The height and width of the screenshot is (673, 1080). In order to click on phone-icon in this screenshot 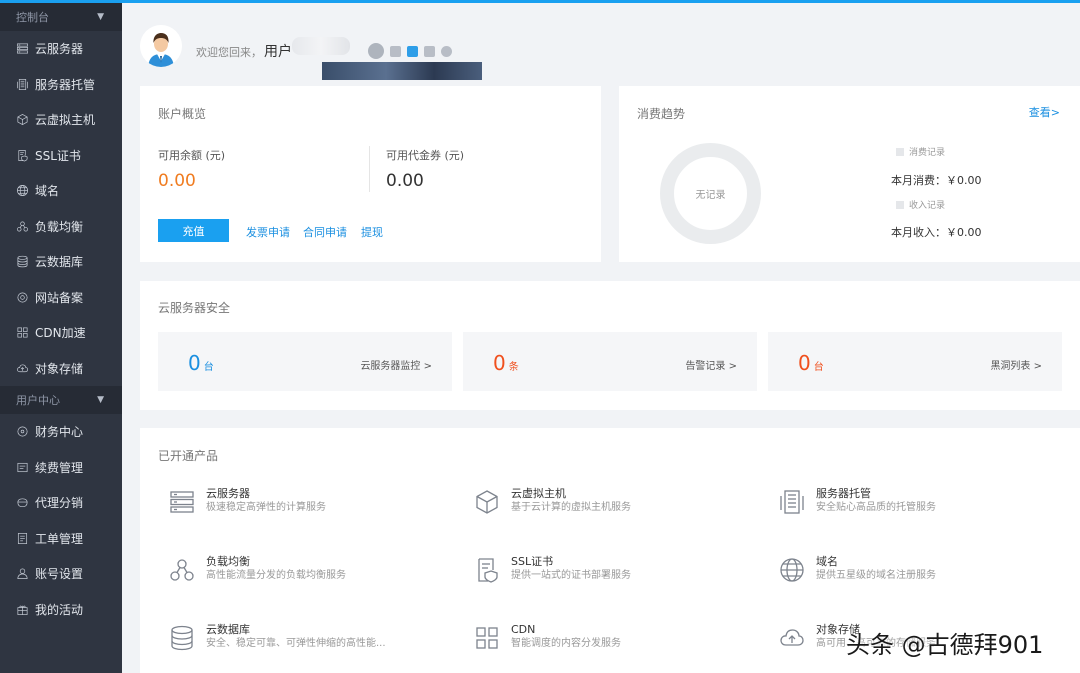, I will do `click(412, 51)`.